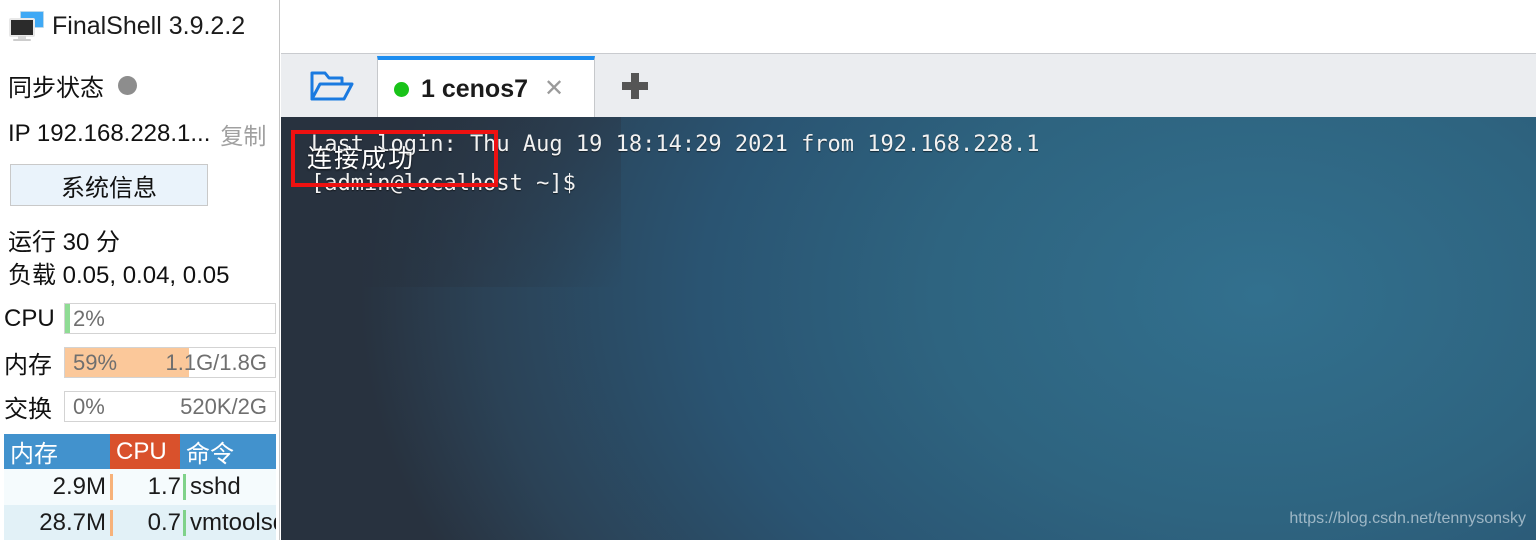 The image size is (1536, 540). I want to click on metric-swap-text: 0% 520K/2G, so click(170, 406).